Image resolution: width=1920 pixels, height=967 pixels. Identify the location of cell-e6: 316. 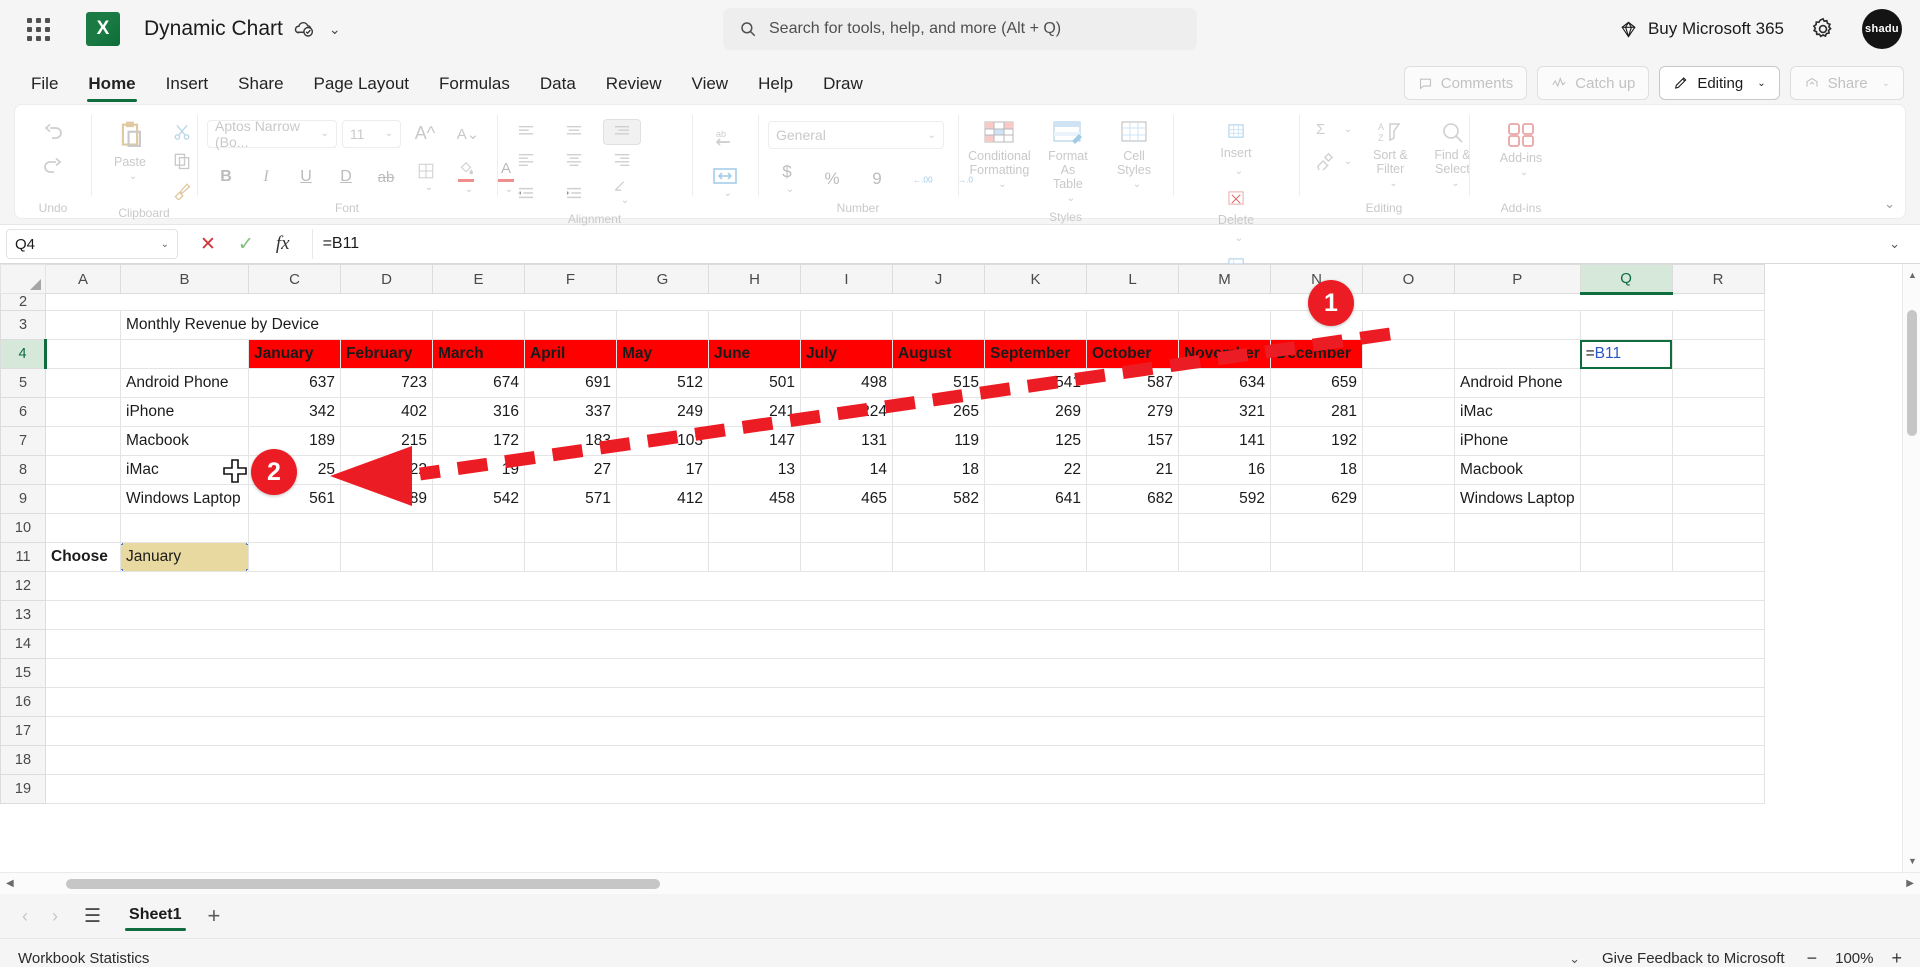
(478, 412).